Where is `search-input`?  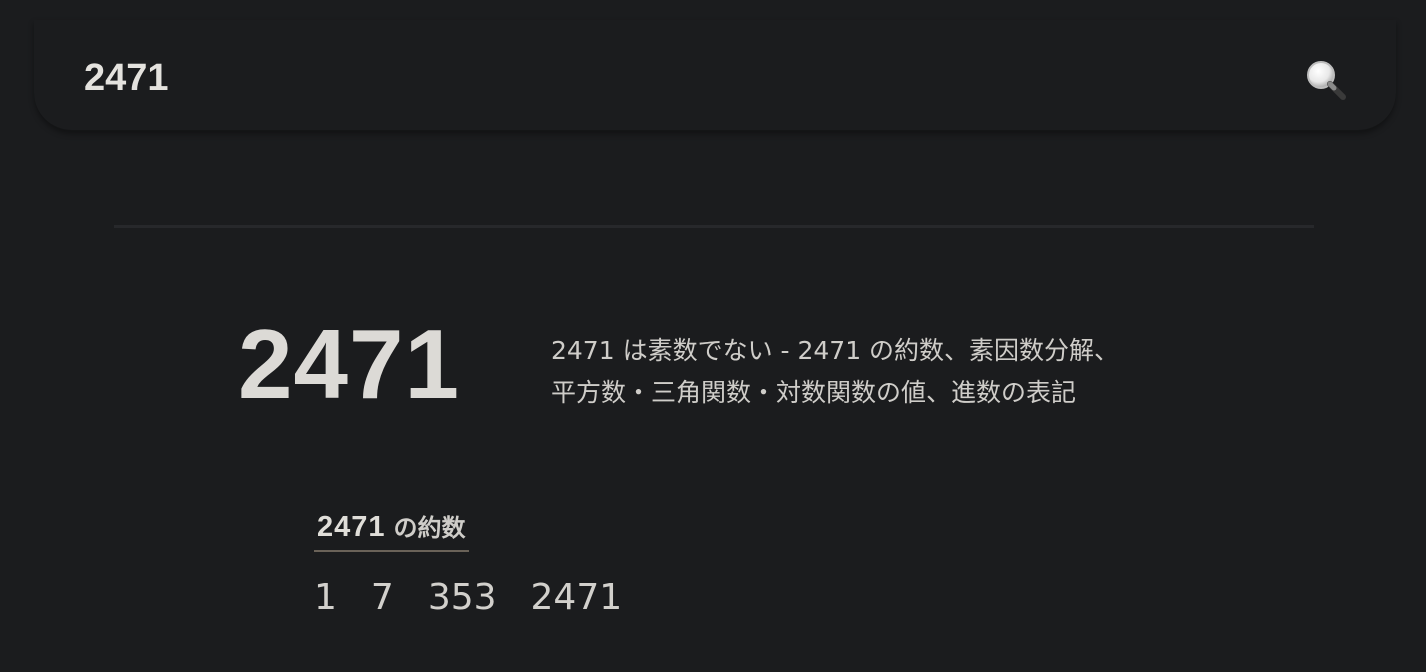
search-input is located at coordinates (659, 78).